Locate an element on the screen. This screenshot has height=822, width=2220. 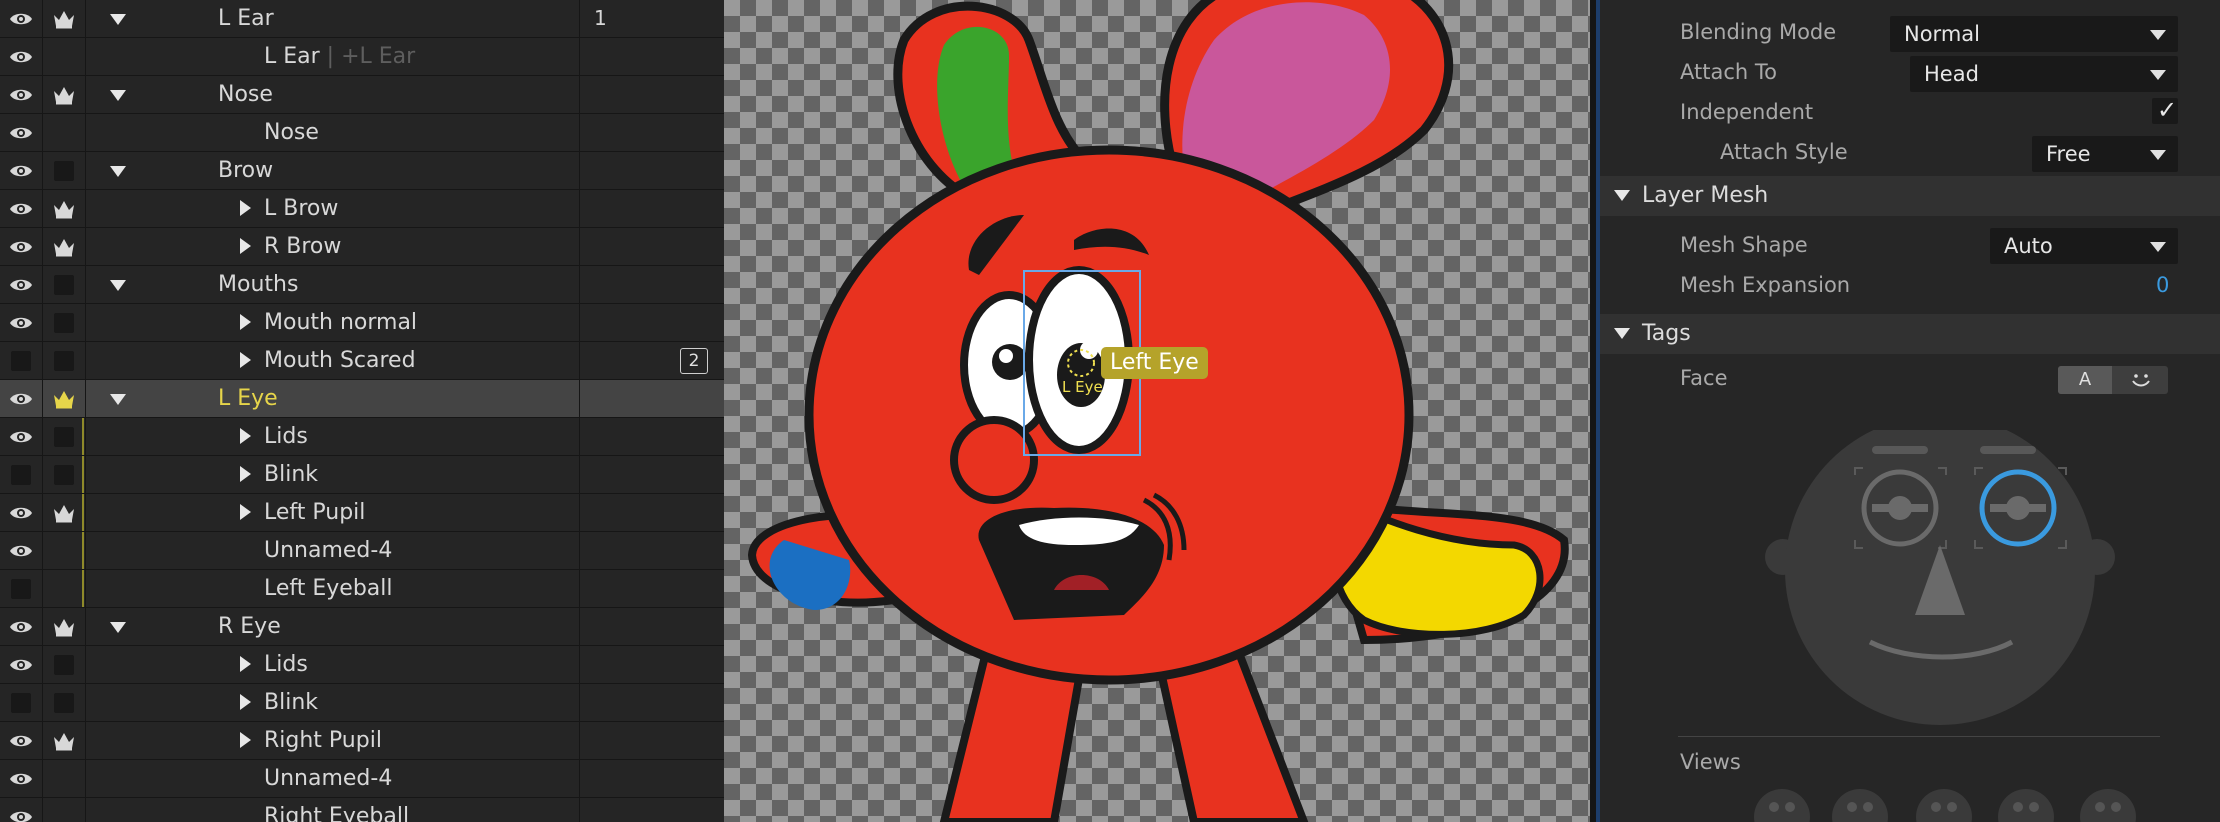
layer-name-cell: Left Eyeball is located at coordinates (332, 588).